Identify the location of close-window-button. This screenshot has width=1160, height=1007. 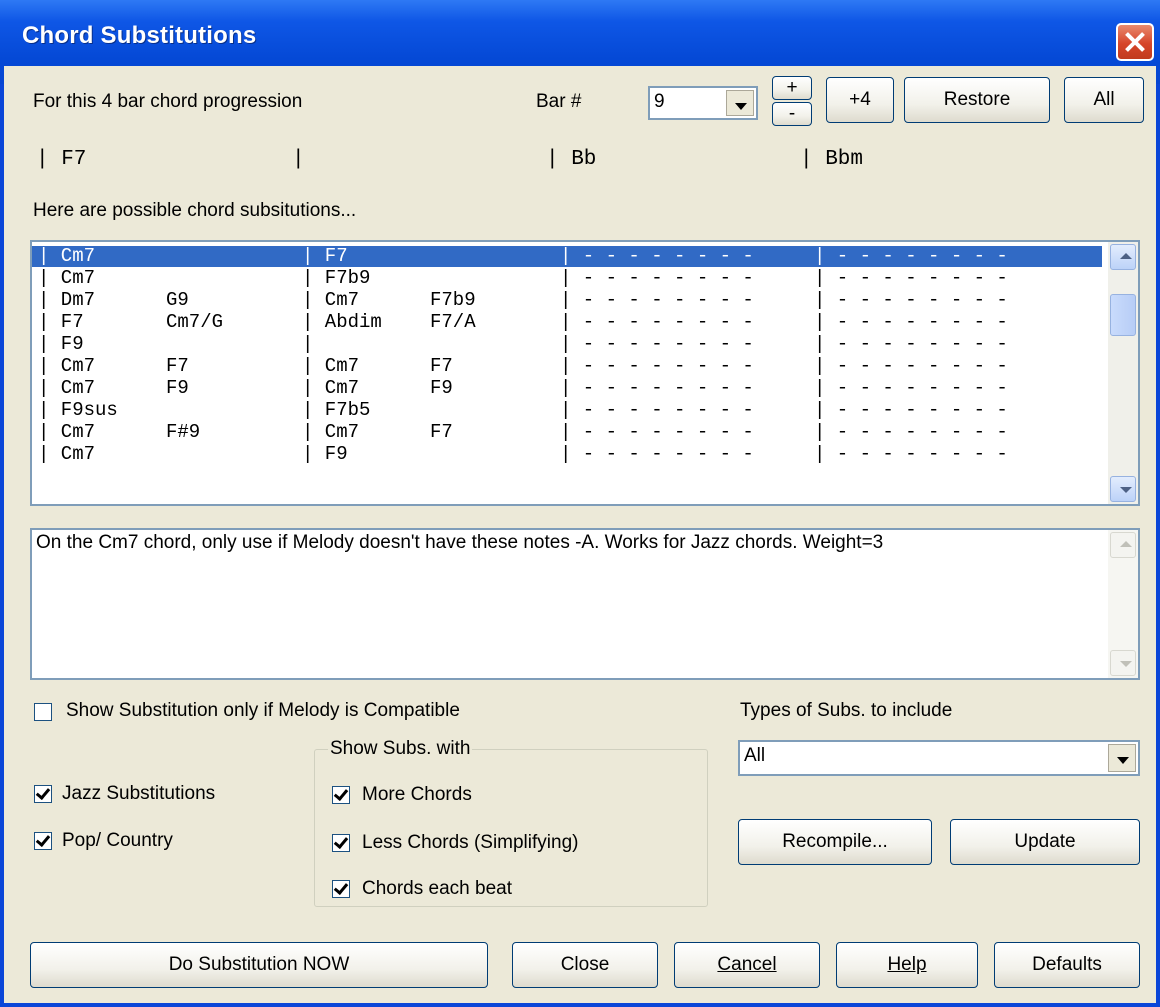
(1135, 42).